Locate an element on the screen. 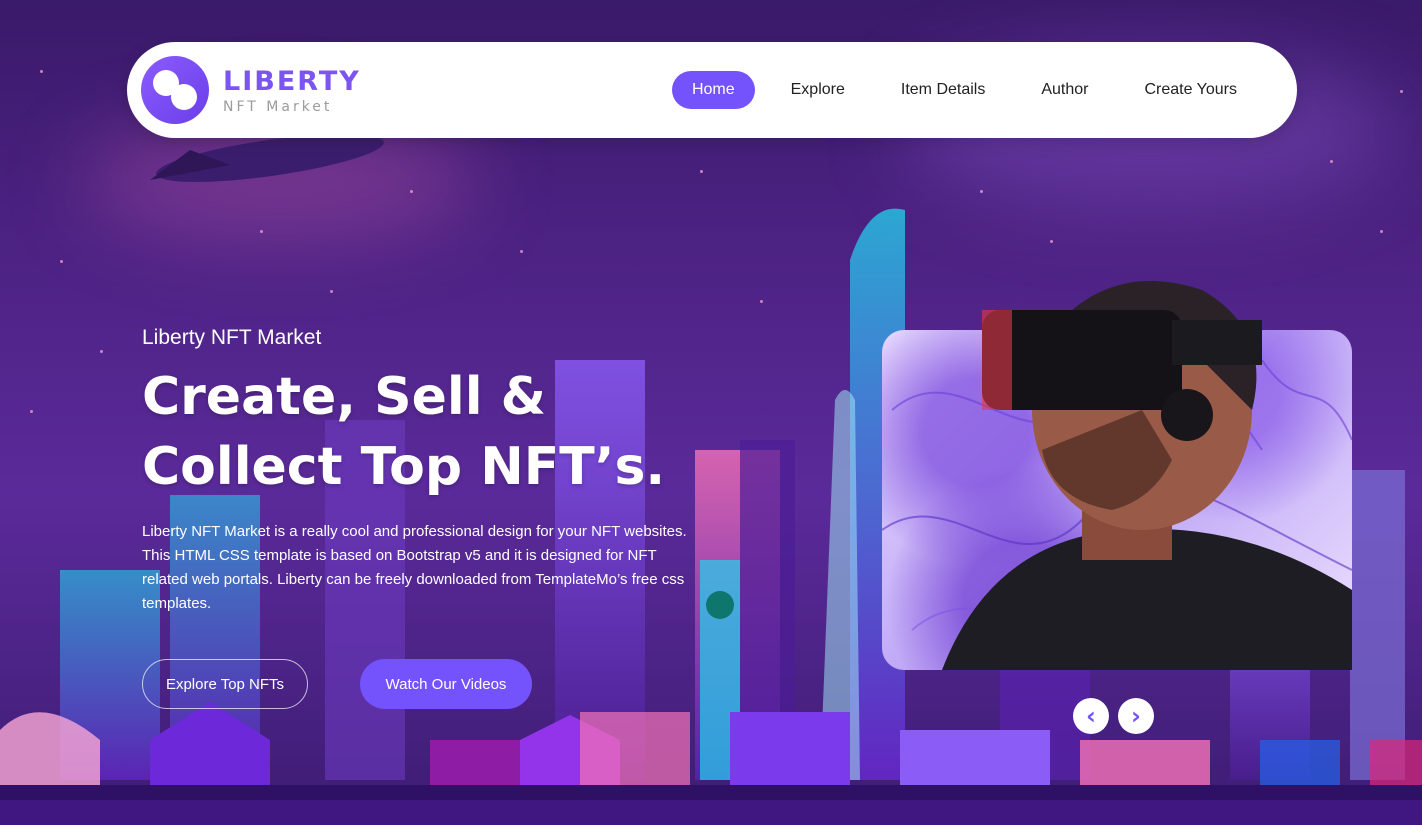  chevron-right-icon: › is located at coordinates (1136, 716).